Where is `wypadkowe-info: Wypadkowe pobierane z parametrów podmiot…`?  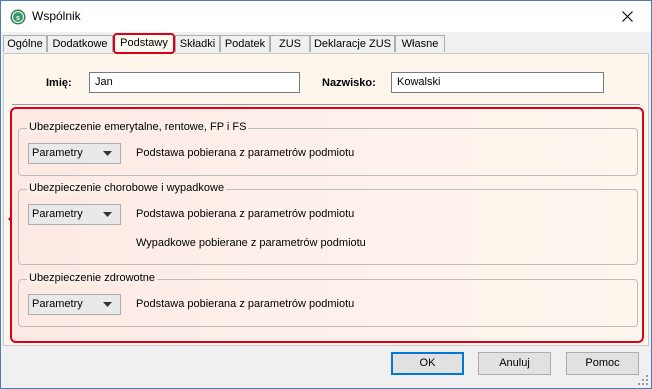 wypadkowe-info: Wypadkowe pobierane z parametrów podmiot… is located at coordinates (251, 243).